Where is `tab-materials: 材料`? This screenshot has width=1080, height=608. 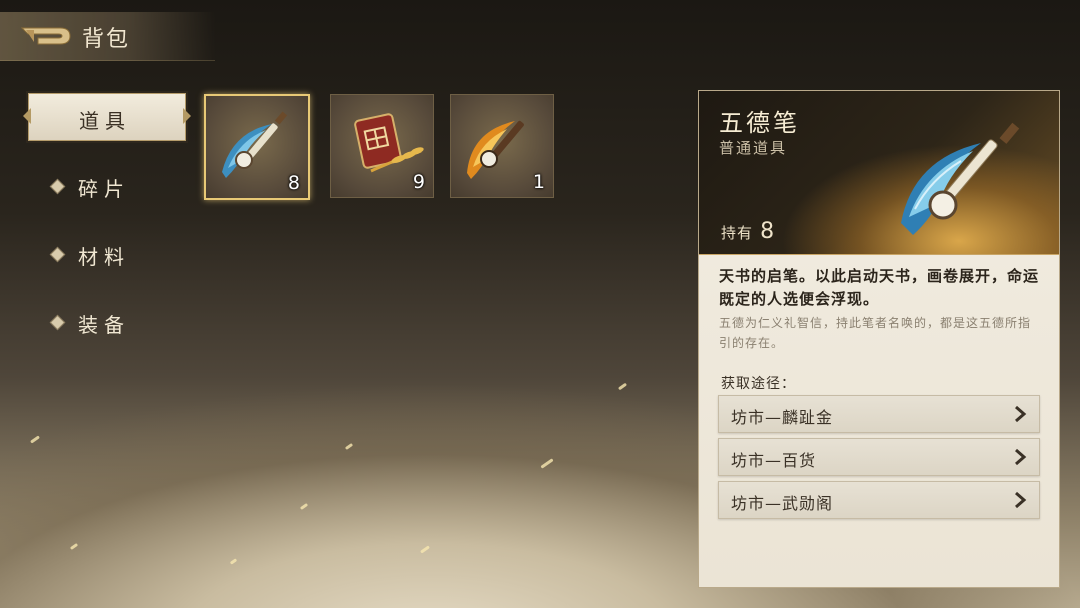 tab-materials: 材料 is located at coordinates (106, 253).